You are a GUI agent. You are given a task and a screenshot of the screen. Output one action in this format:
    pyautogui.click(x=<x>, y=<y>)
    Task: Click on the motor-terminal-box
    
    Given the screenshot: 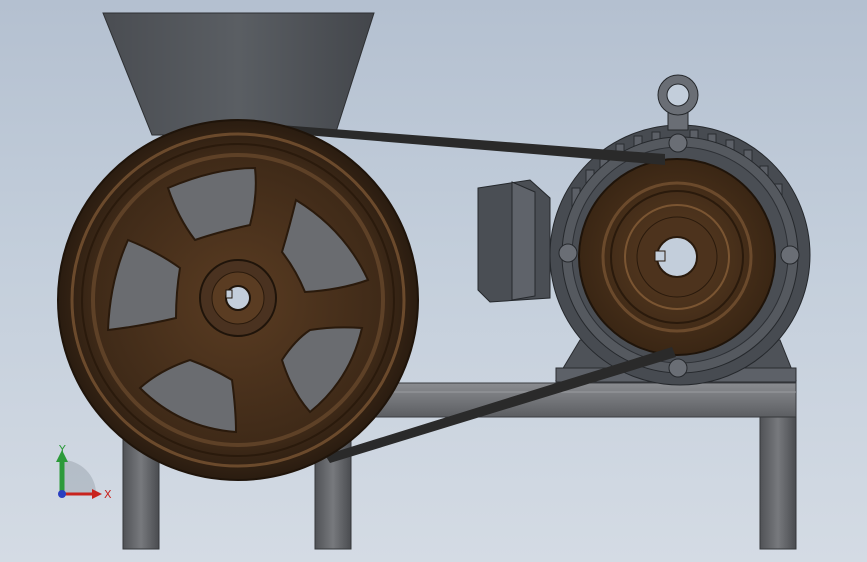 What is the action you would take?
    pyautogui.click(x=514, y=241)
    